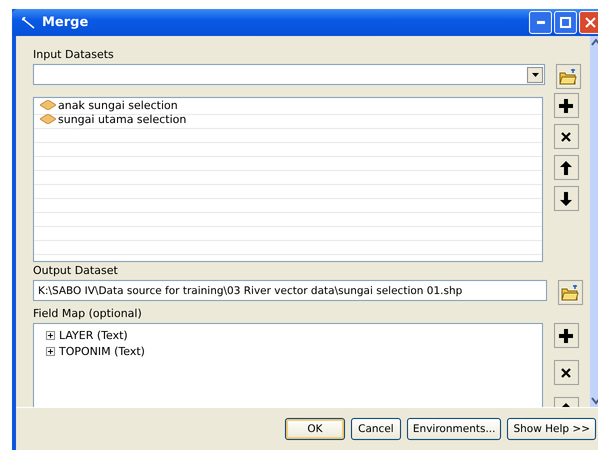 The height and width of the screenshot is (450, 598). I want to click on ok-button: OK, so click(314, 429).